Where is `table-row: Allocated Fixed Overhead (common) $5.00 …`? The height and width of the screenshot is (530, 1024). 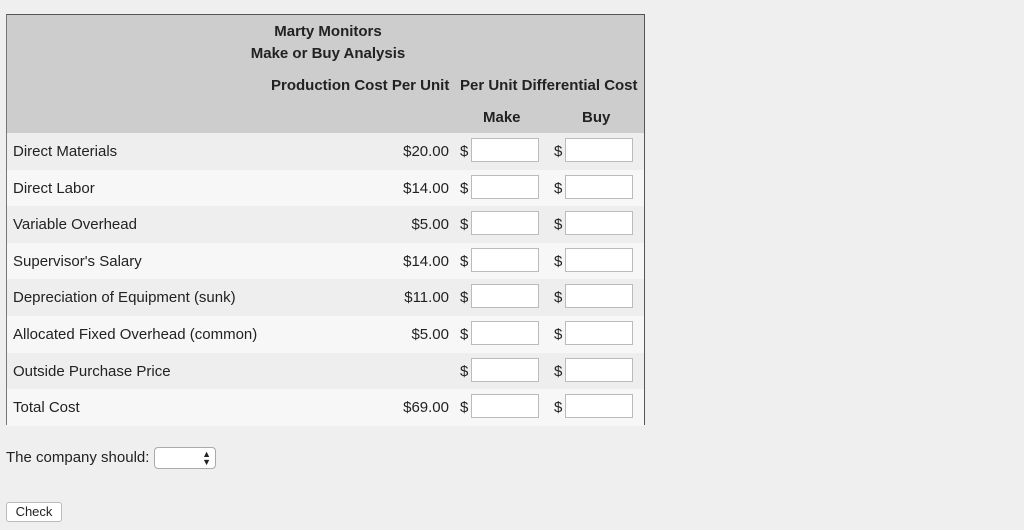
table-row: Allocated Fixed Overhead (common) $5.00 … is located at coordinates (325, 334).